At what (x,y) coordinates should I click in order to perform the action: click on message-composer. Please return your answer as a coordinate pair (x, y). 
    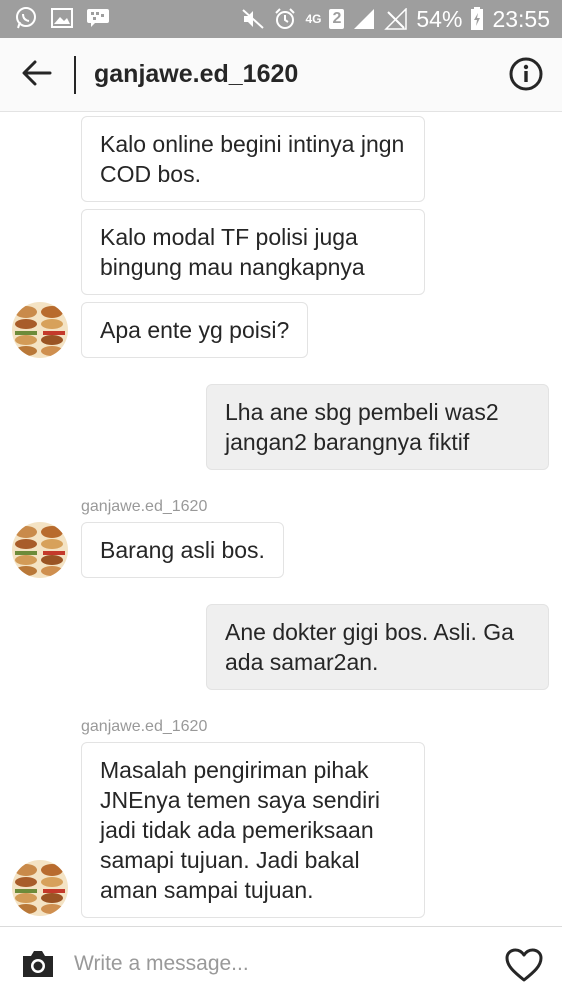
    Looking at the image, I should click on (281, 963).